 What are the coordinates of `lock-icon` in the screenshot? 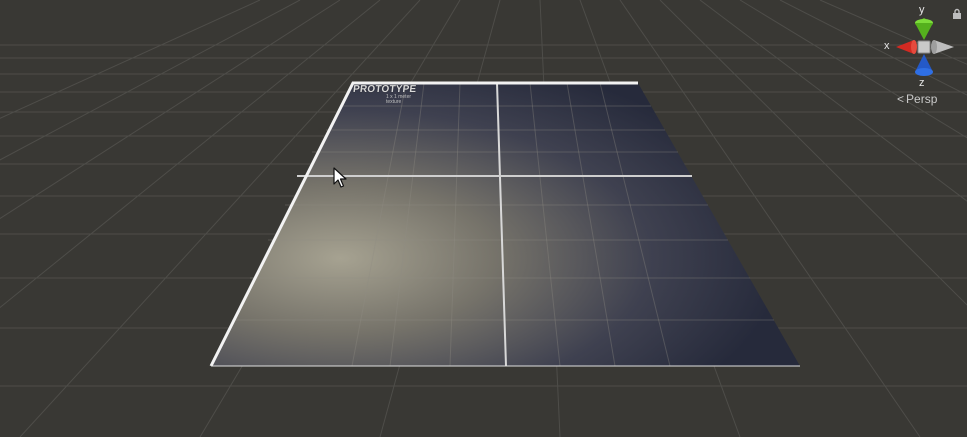 It's located at (957, 14).